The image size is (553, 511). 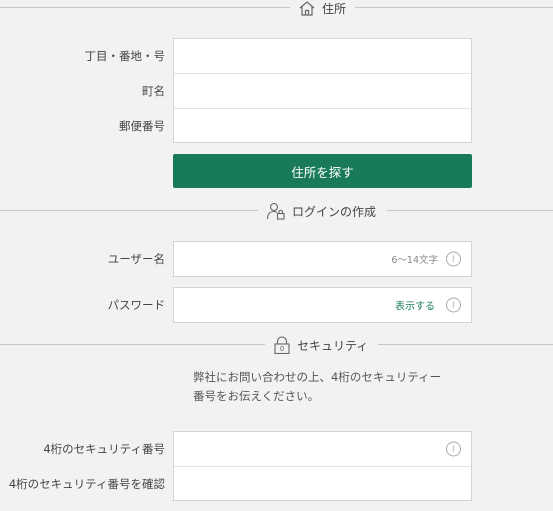 What do you see at coordinates (334, 211) in the screenshot?
I see `login-section-title: ログインの作成` at bounding box center [334, 211].